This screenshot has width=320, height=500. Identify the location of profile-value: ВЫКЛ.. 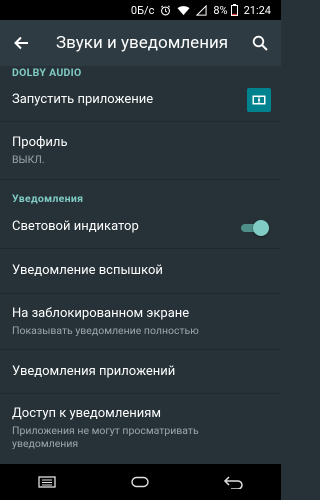
(28, 159).